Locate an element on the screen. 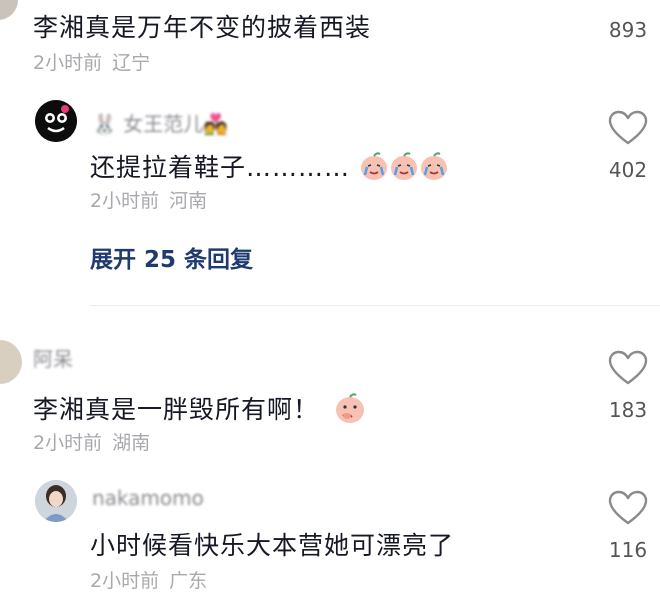 This screenshot has width=660, height=609. comment-region: 辽宁 is located at coordinates (131, 63).